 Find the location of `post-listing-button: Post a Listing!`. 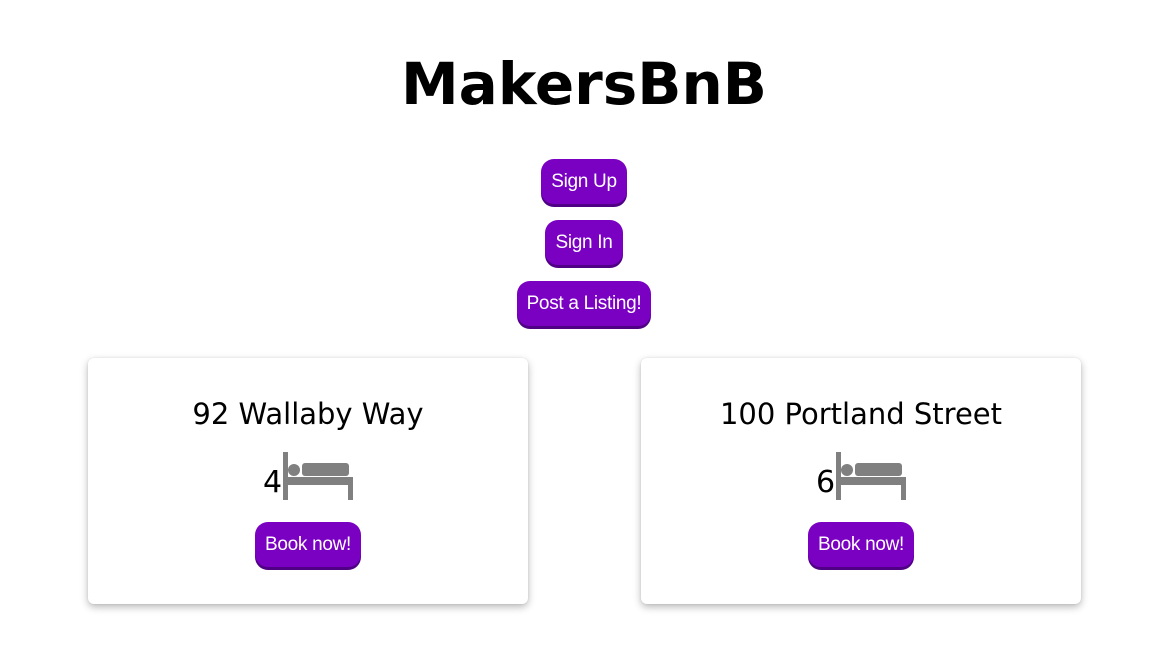

post-listing-button: Post a Listing! is located at coordinates (584, 303).